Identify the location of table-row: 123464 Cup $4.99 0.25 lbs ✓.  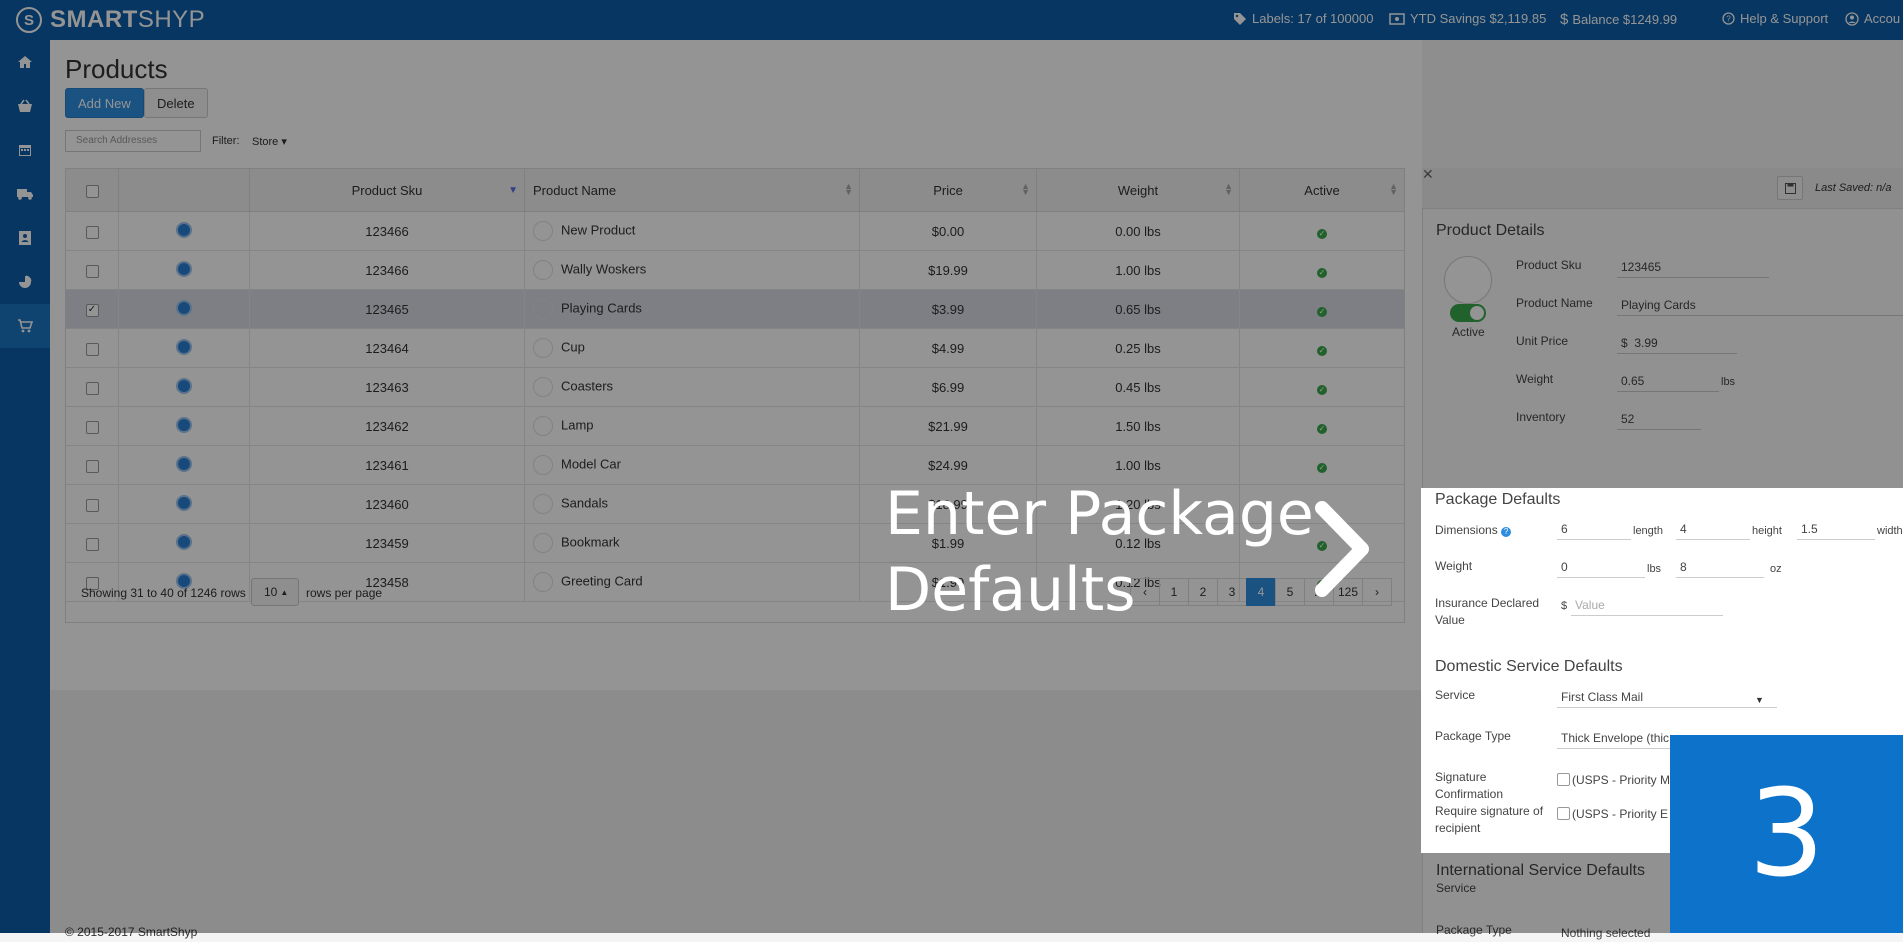
(735, 348).